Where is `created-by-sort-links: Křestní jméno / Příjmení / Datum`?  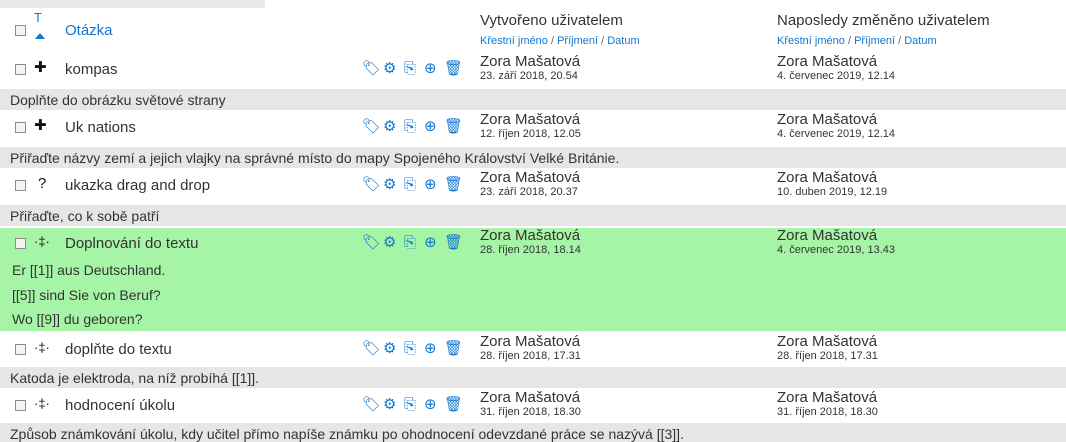
created-by-sort-links: Křestní jméno / Příjmení / Datum is located at coordinates (560, 41).